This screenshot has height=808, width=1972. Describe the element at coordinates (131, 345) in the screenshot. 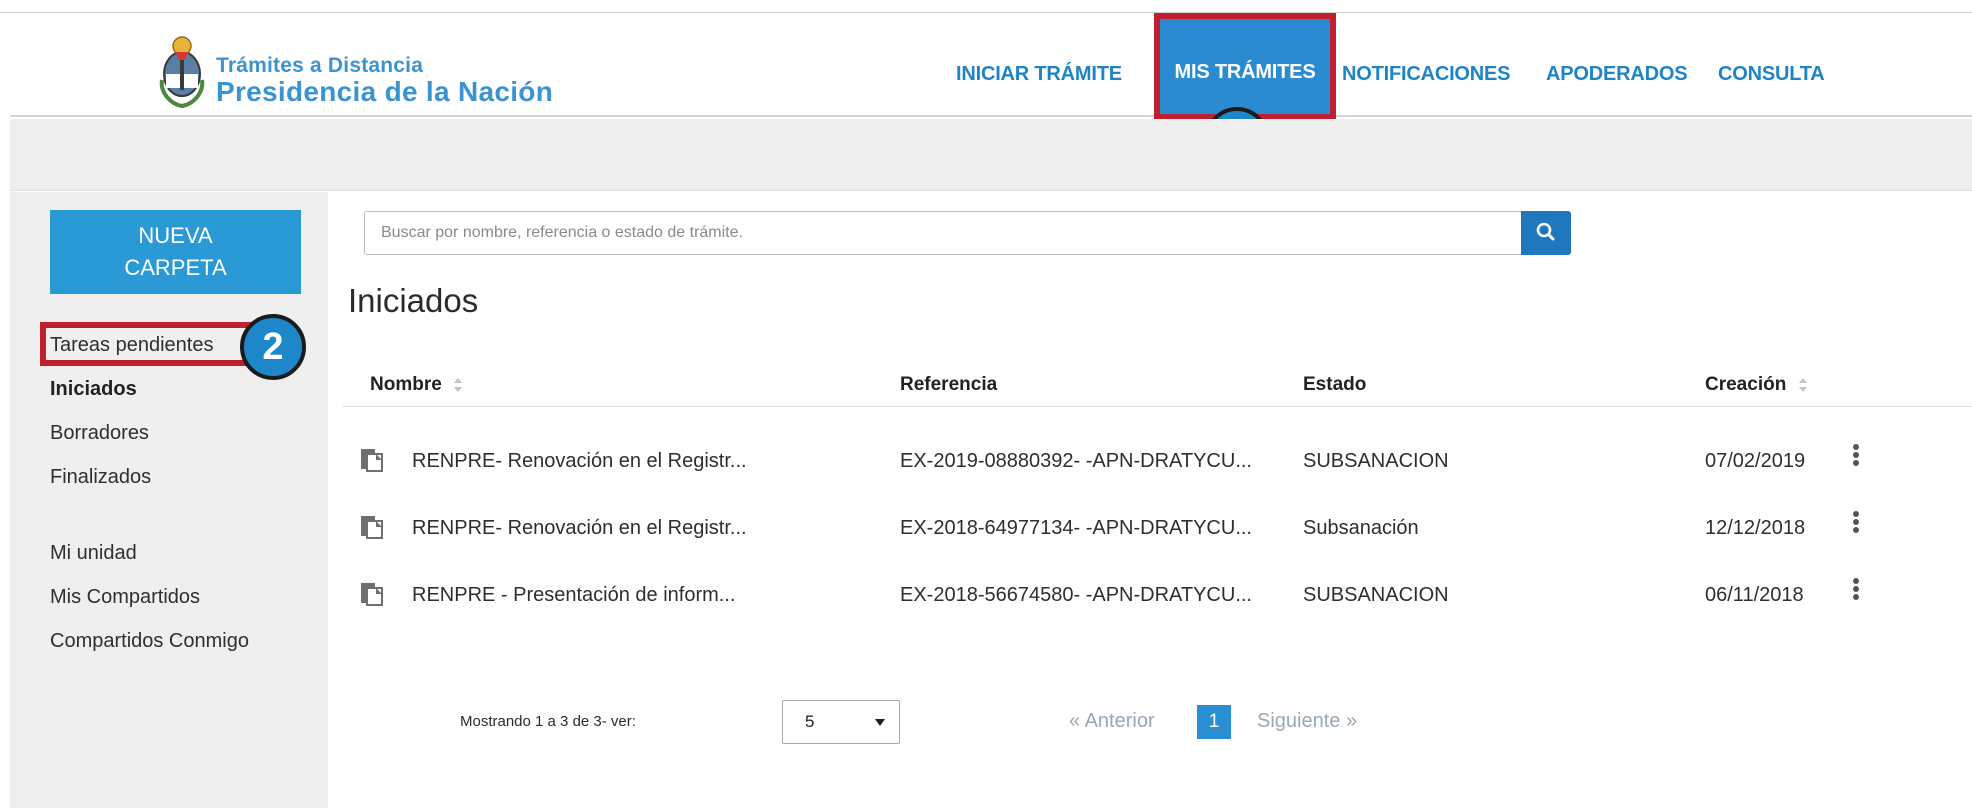

I see `sidebar-item-tareas-pendientes: Tareas pendientes` at that location.